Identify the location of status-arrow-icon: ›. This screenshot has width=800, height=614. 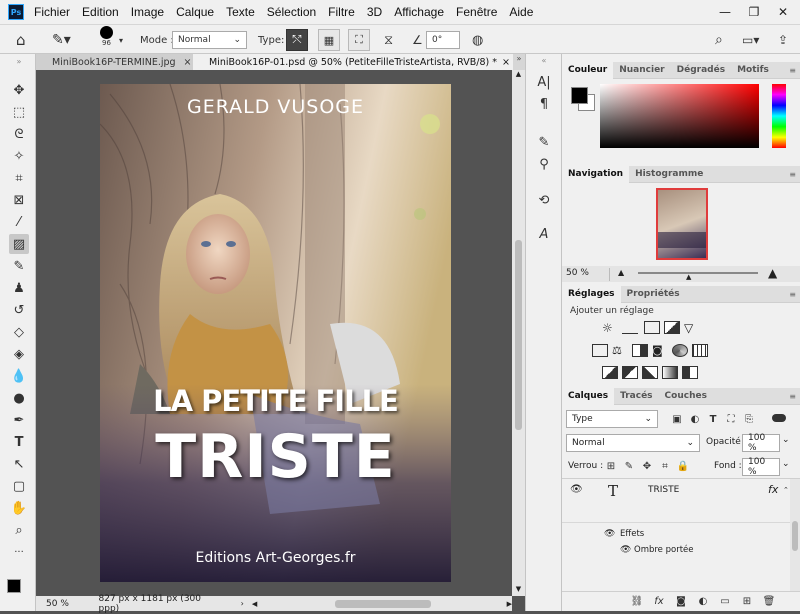
(242, 603).